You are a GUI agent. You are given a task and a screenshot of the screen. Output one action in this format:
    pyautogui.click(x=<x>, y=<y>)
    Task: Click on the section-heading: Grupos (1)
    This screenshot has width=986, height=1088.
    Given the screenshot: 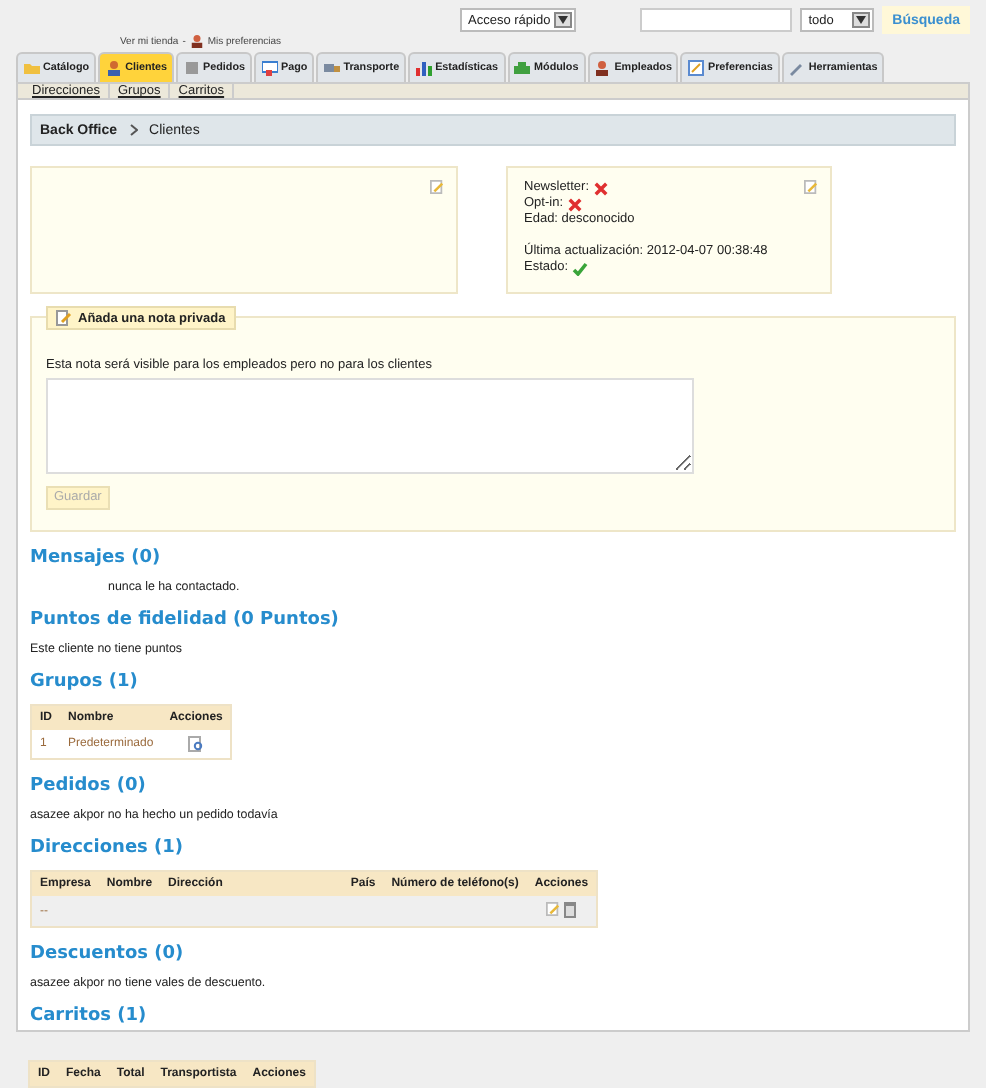 What is the action you would take?
    pyautogui.click(x=85, y=684)
    